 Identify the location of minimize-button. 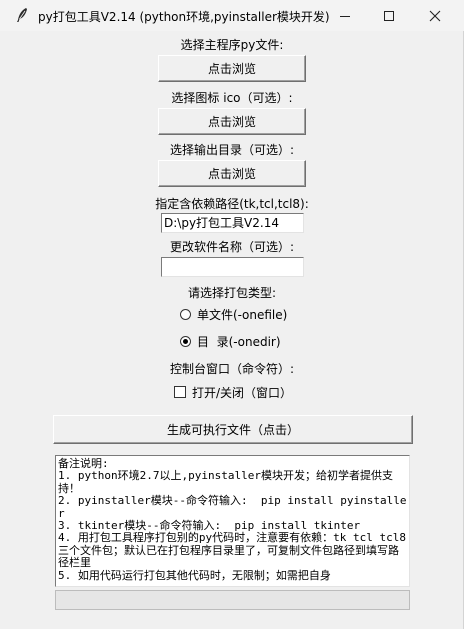
(345, 15).